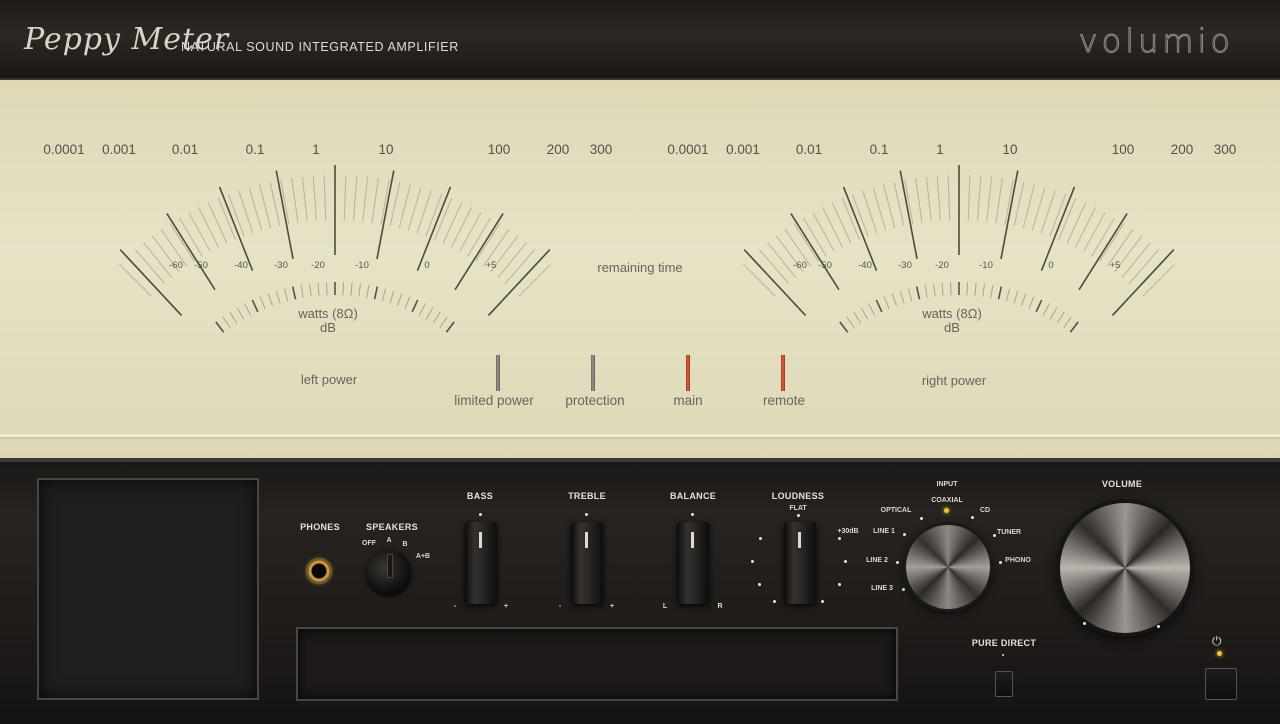 The width and height of the screenshot is (1280, 724). What do you see at coordinates (201, 265) in the screenshot?
I see `left-db-tick: -50` at bounding box center [201, 265].